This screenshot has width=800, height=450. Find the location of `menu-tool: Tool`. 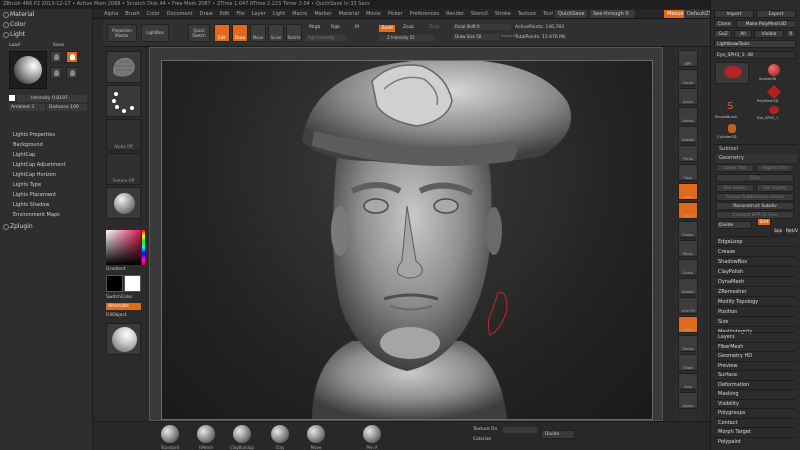

menu-tool: Tool is located at coordinates (548, 14).